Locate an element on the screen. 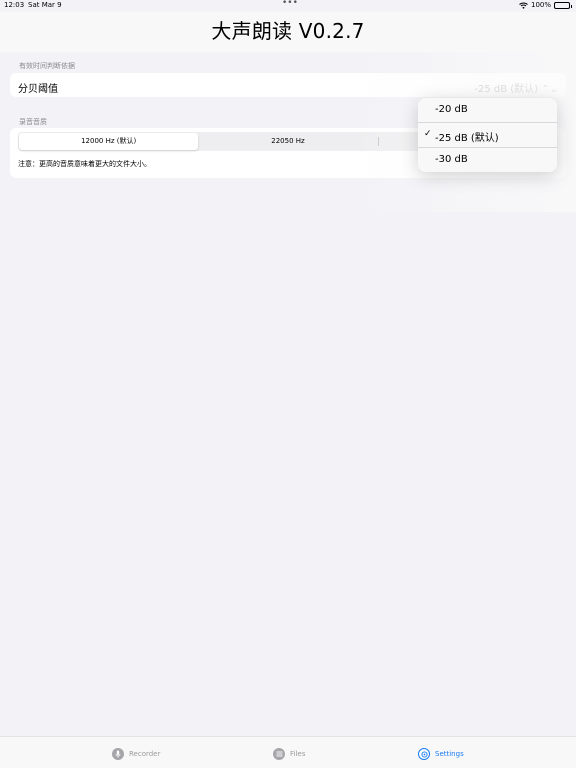 The width and height of the screenshot is (576, 768). popup-item-minus25: ✓ -25 dB (默认) is located at coordinates (487, 135).